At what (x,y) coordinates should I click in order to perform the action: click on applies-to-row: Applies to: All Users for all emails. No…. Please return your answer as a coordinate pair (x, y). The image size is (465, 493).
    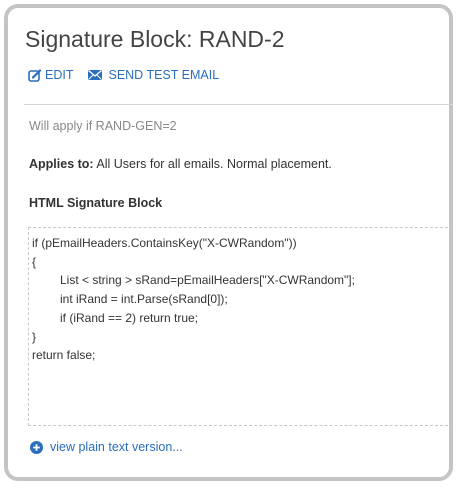
    Looking at the image, I should click on (180, 164).